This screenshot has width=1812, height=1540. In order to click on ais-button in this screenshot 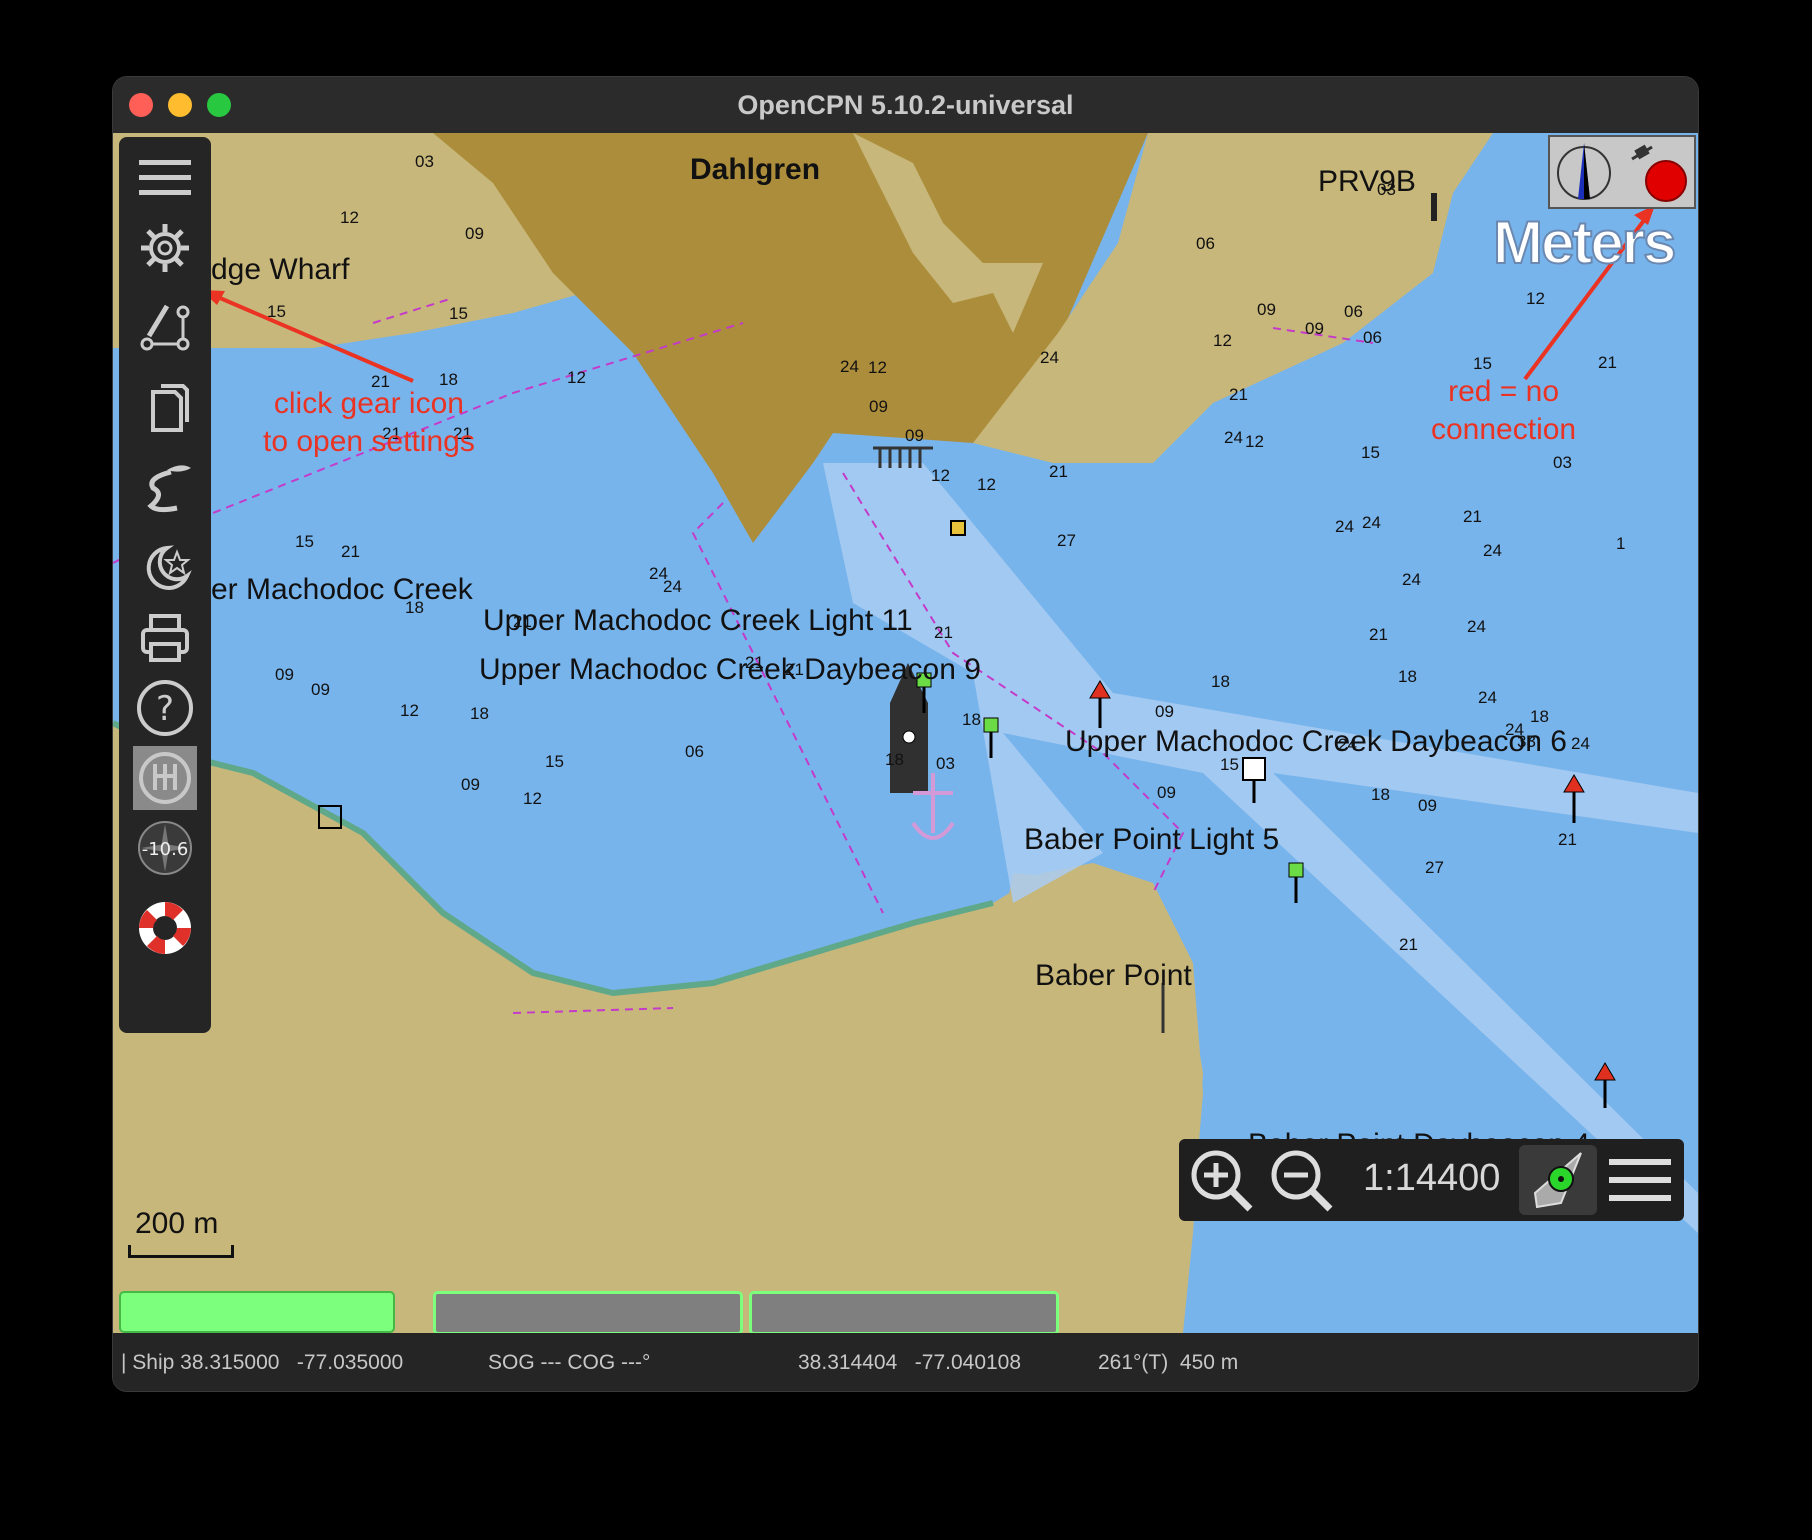, I will do `click(165, 778)`.